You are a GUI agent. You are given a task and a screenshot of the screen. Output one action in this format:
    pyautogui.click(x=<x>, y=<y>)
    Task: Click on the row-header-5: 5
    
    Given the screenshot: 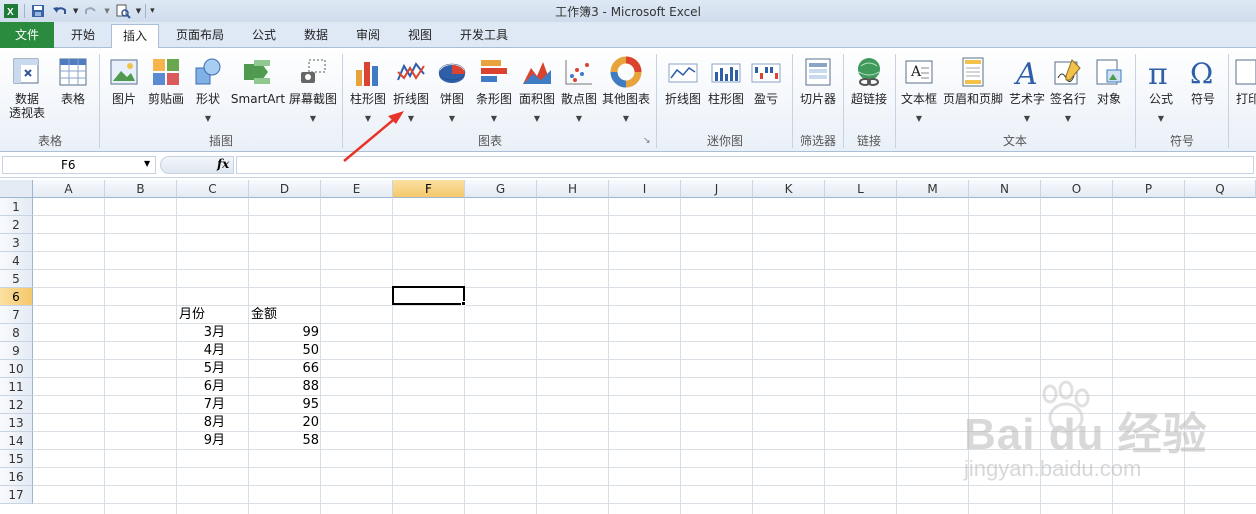 What is the action you would take?
    pyautogui.click(x=16, y=279)
    